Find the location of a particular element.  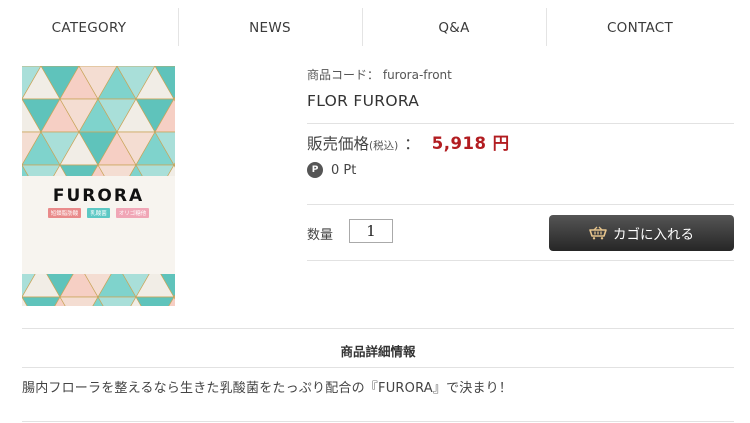

feature-badge: オリゴ糖他 is located at coordinates (132, 213).